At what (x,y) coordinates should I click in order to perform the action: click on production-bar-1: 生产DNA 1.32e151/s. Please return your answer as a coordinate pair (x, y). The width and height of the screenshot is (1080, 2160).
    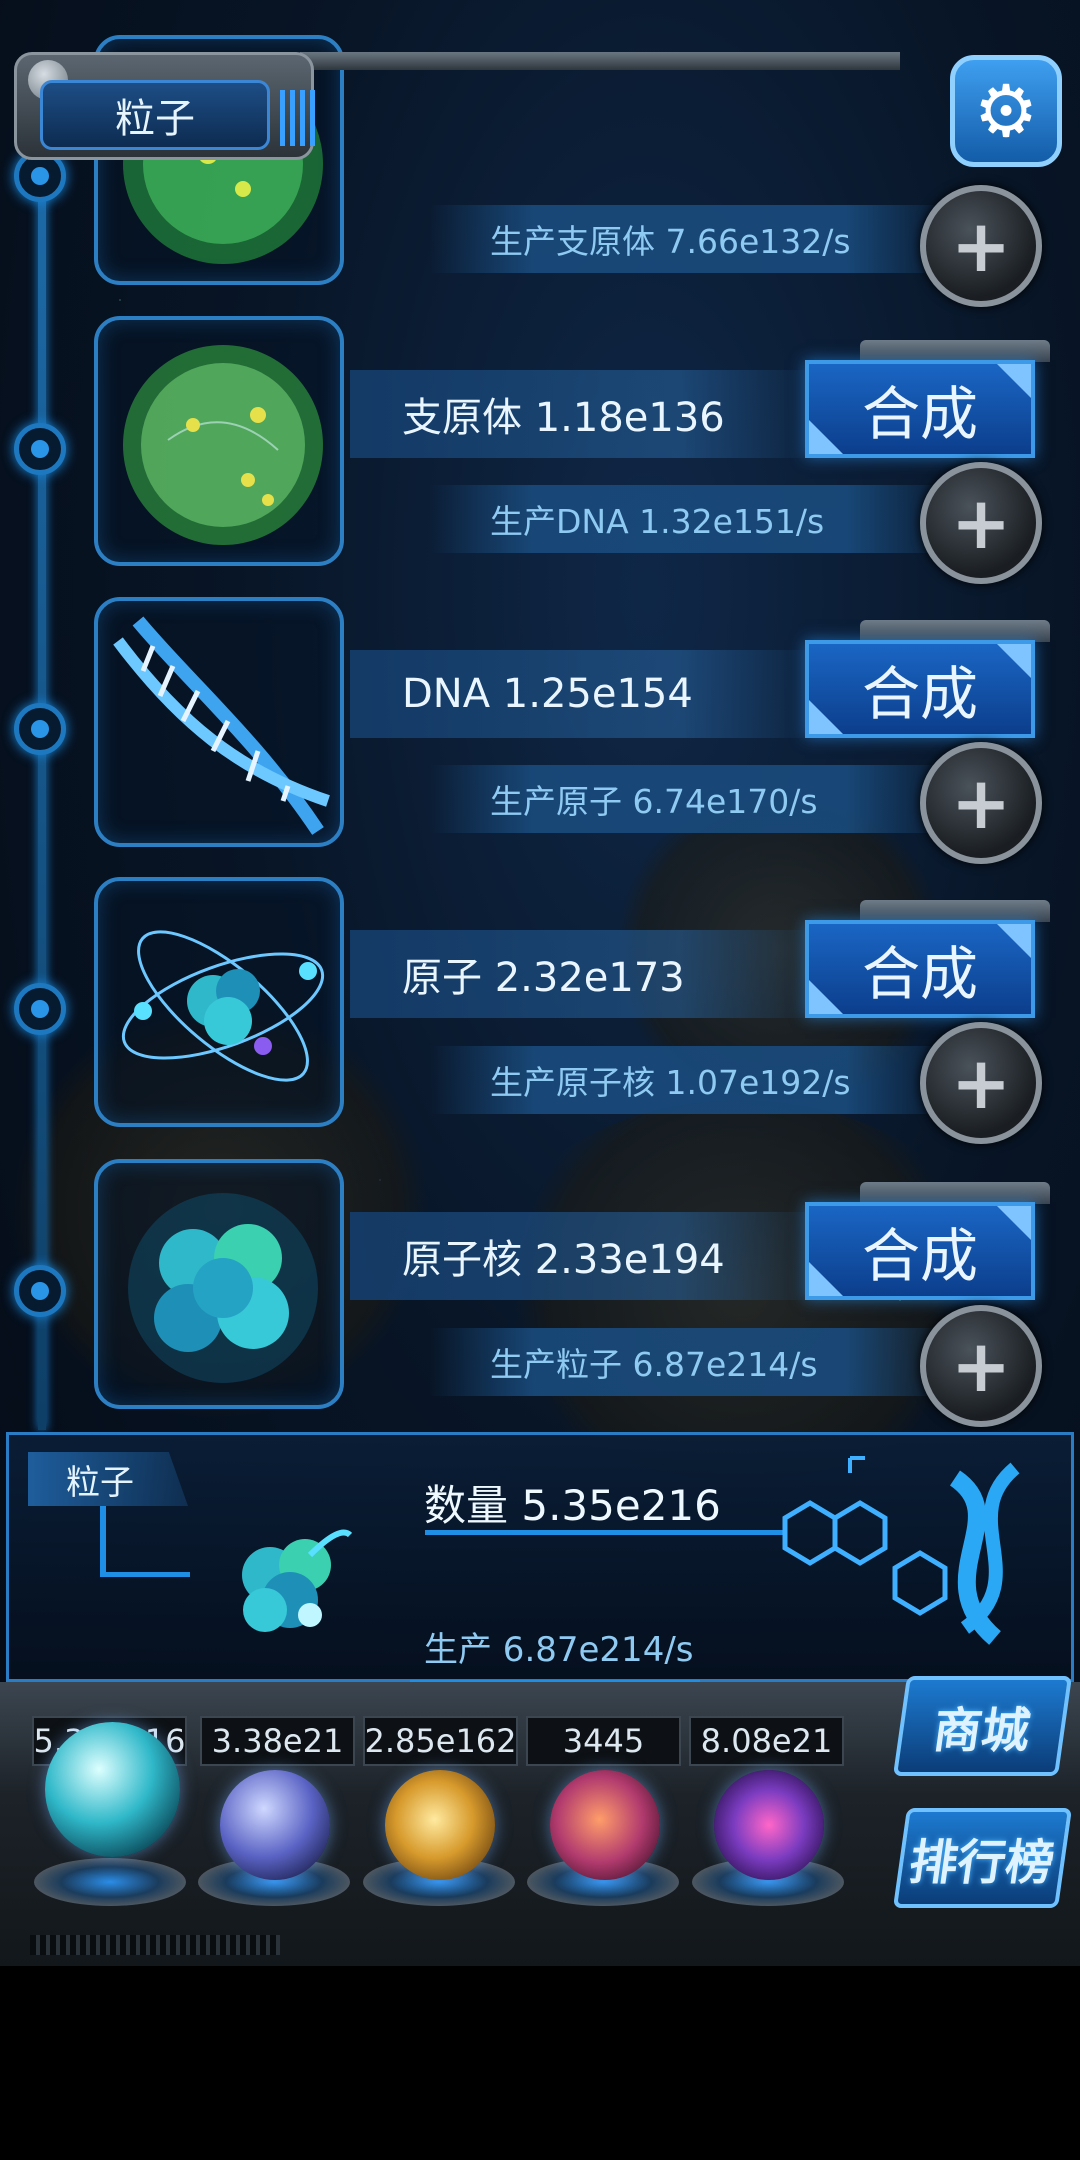
    Looking at the image, I should click on (690, 519).